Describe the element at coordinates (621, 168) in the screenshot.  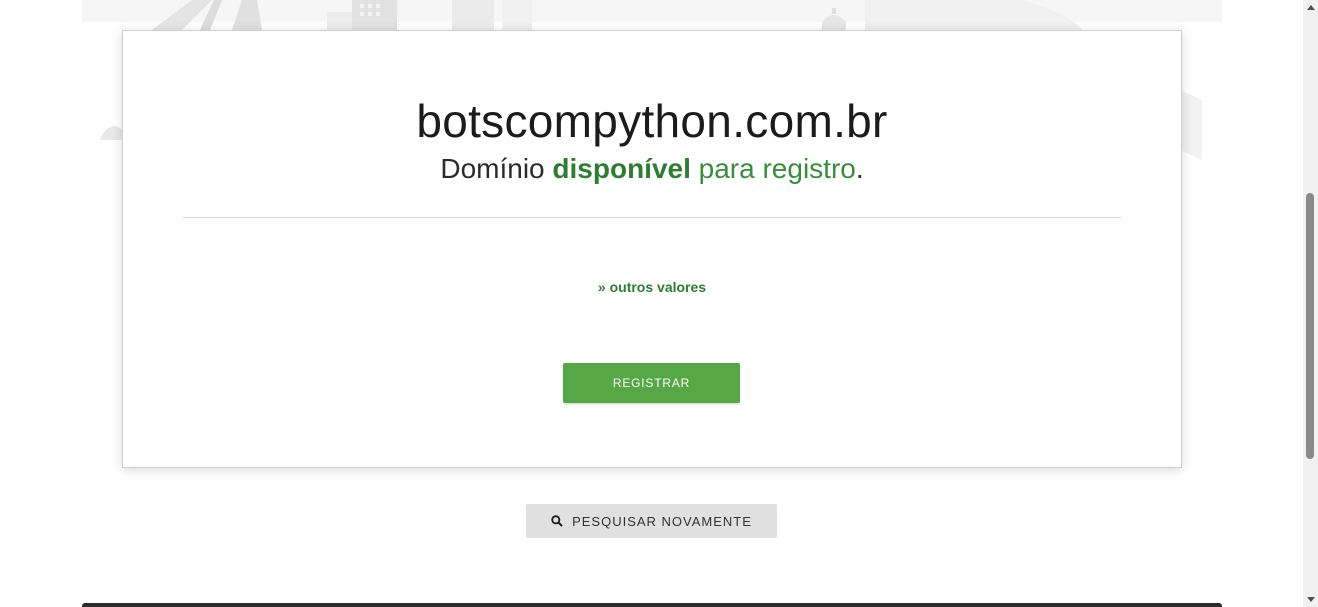
I see `status-available-word: disponível` at that location.